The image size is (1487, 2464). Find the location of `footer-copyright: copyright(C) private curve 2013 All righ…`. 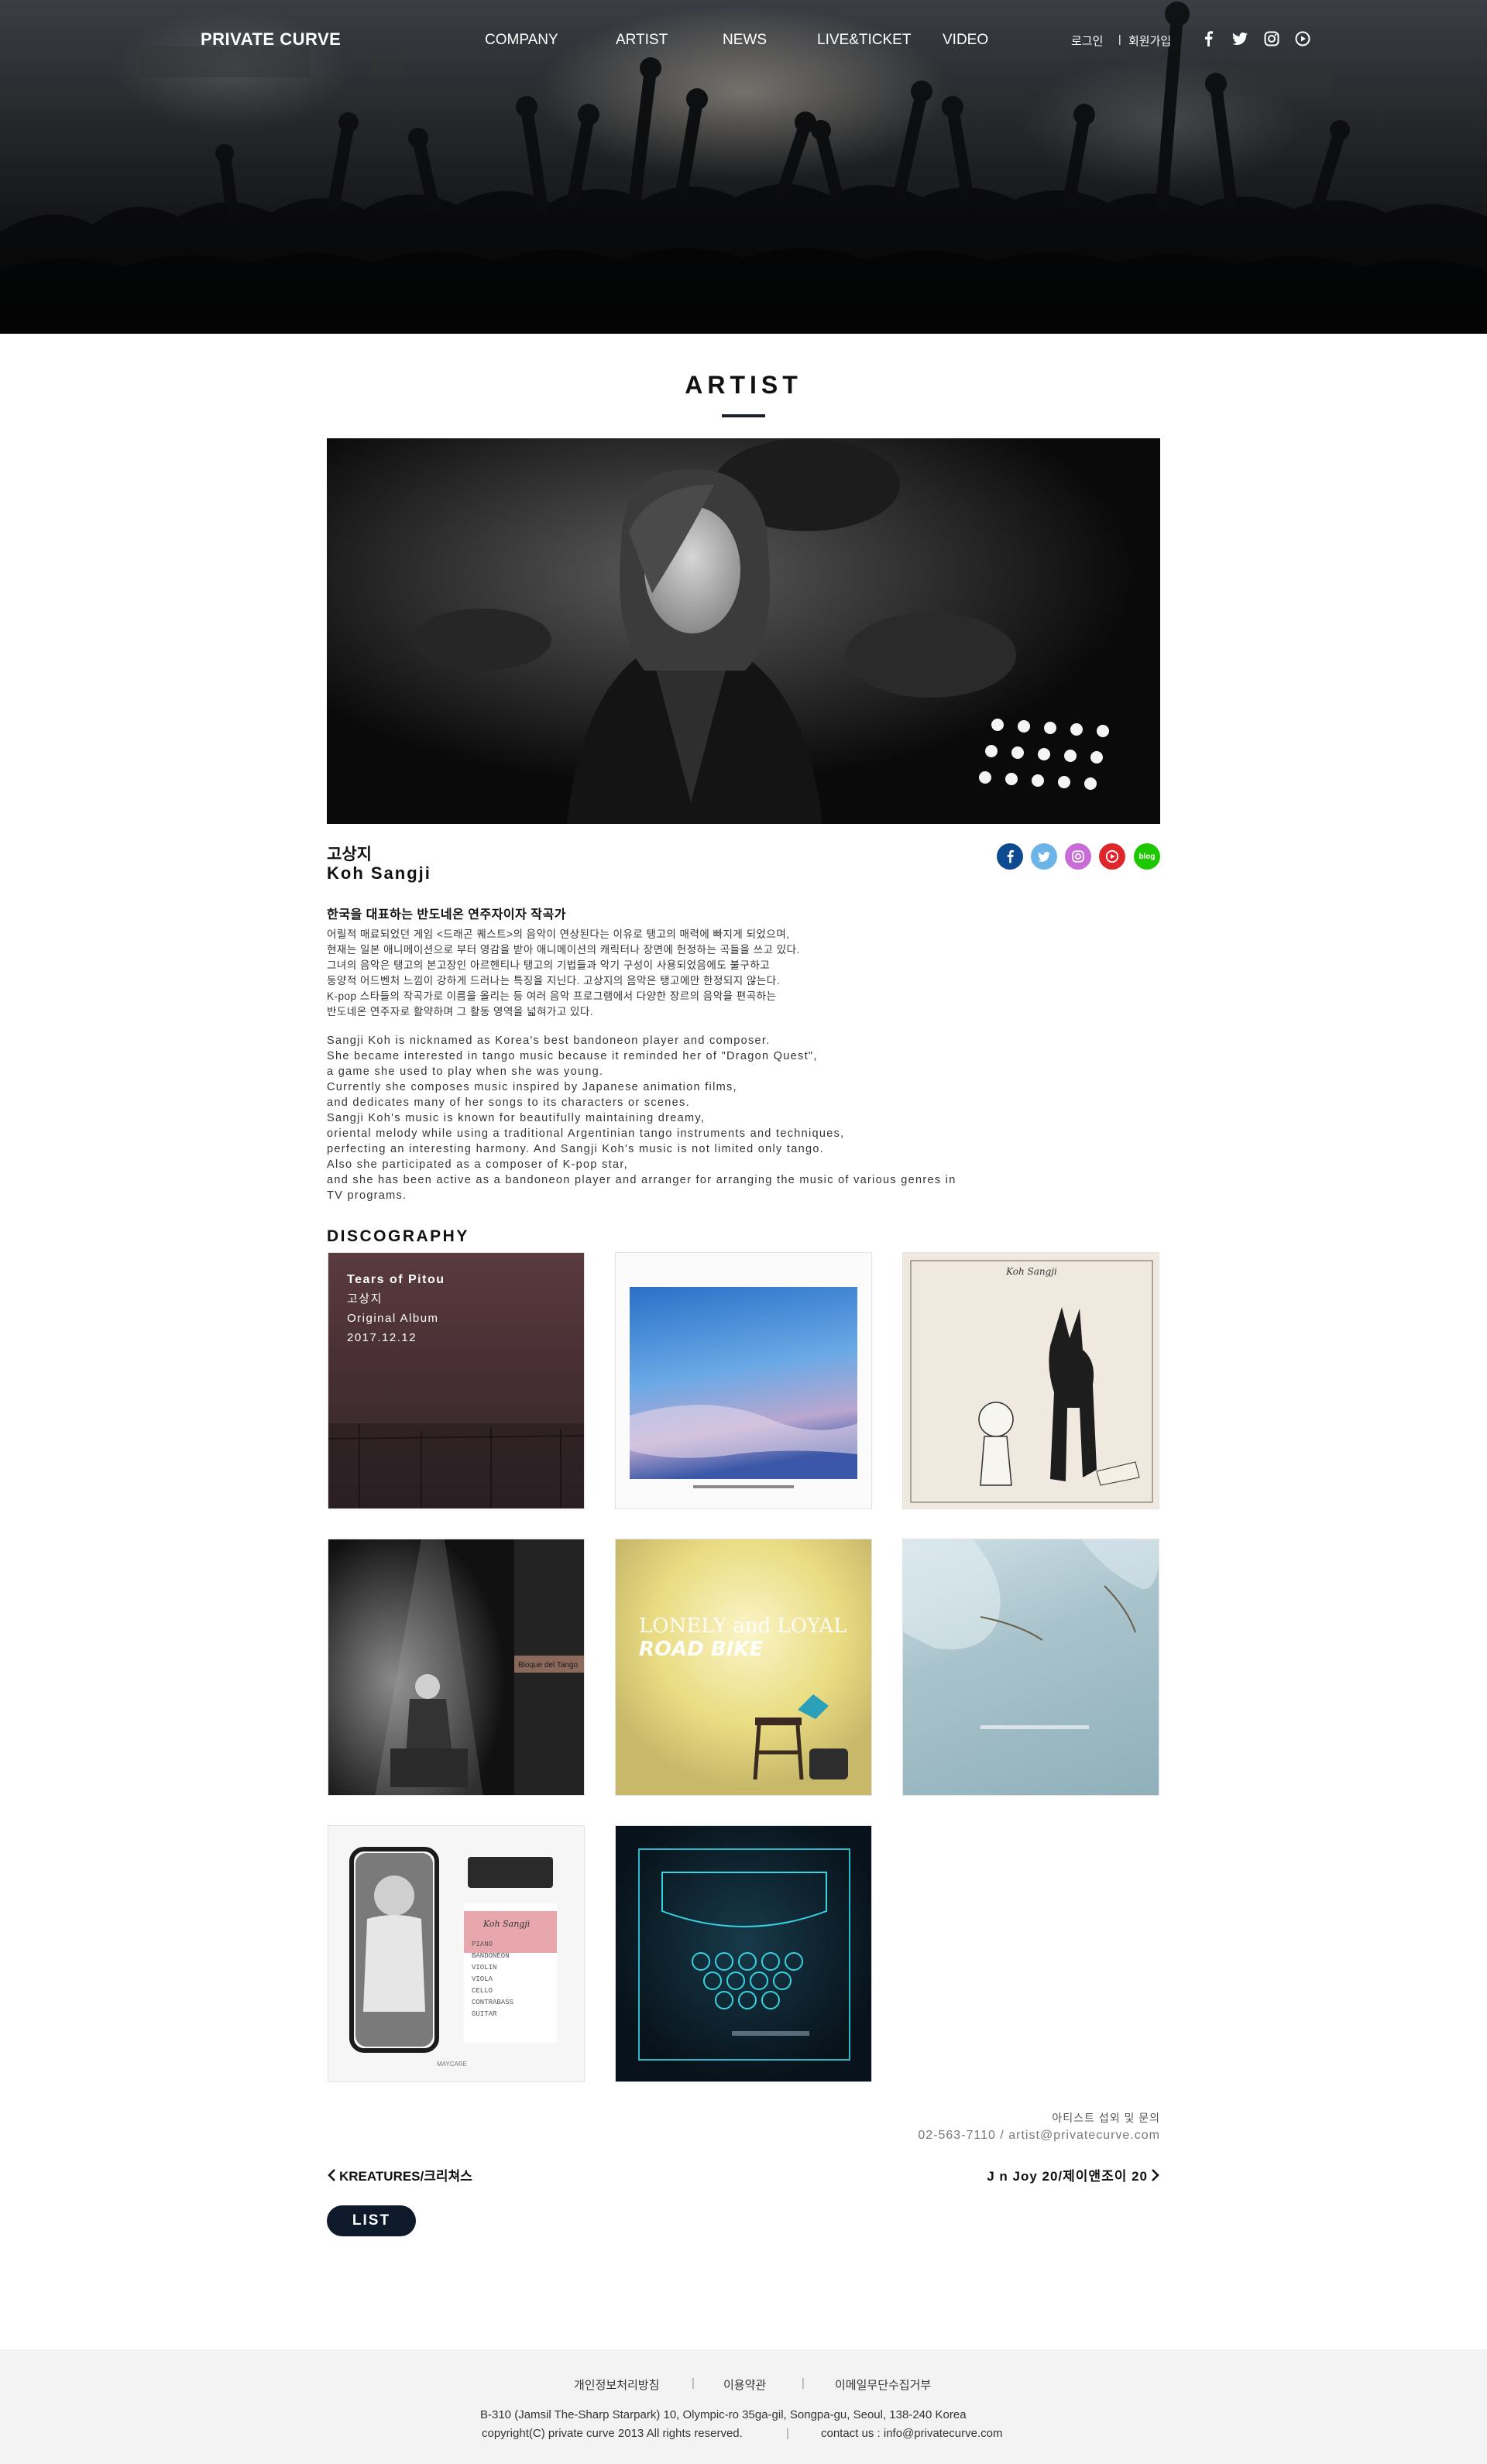

footer-copyright: copyright(C) private curve 2013 All righ… is located at coordinates (612, 2433).